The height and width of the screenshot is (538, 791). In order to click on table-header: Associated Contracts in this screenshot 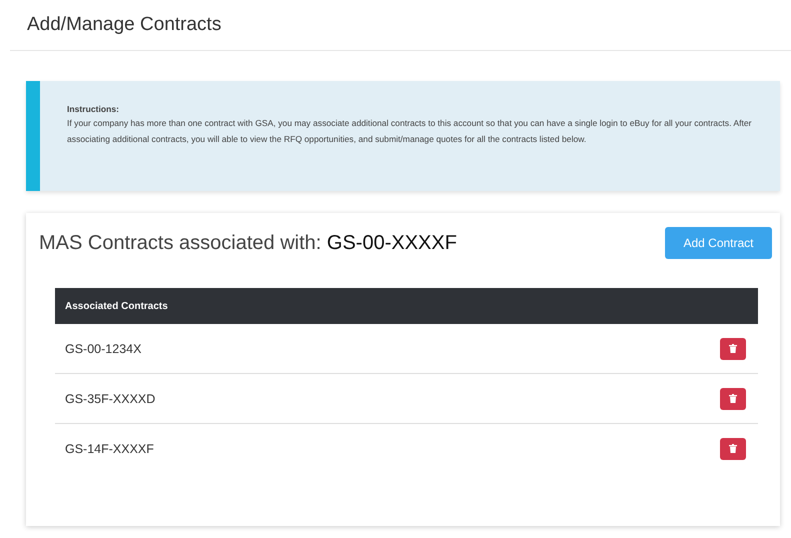, I will do `click(406, 306)`.